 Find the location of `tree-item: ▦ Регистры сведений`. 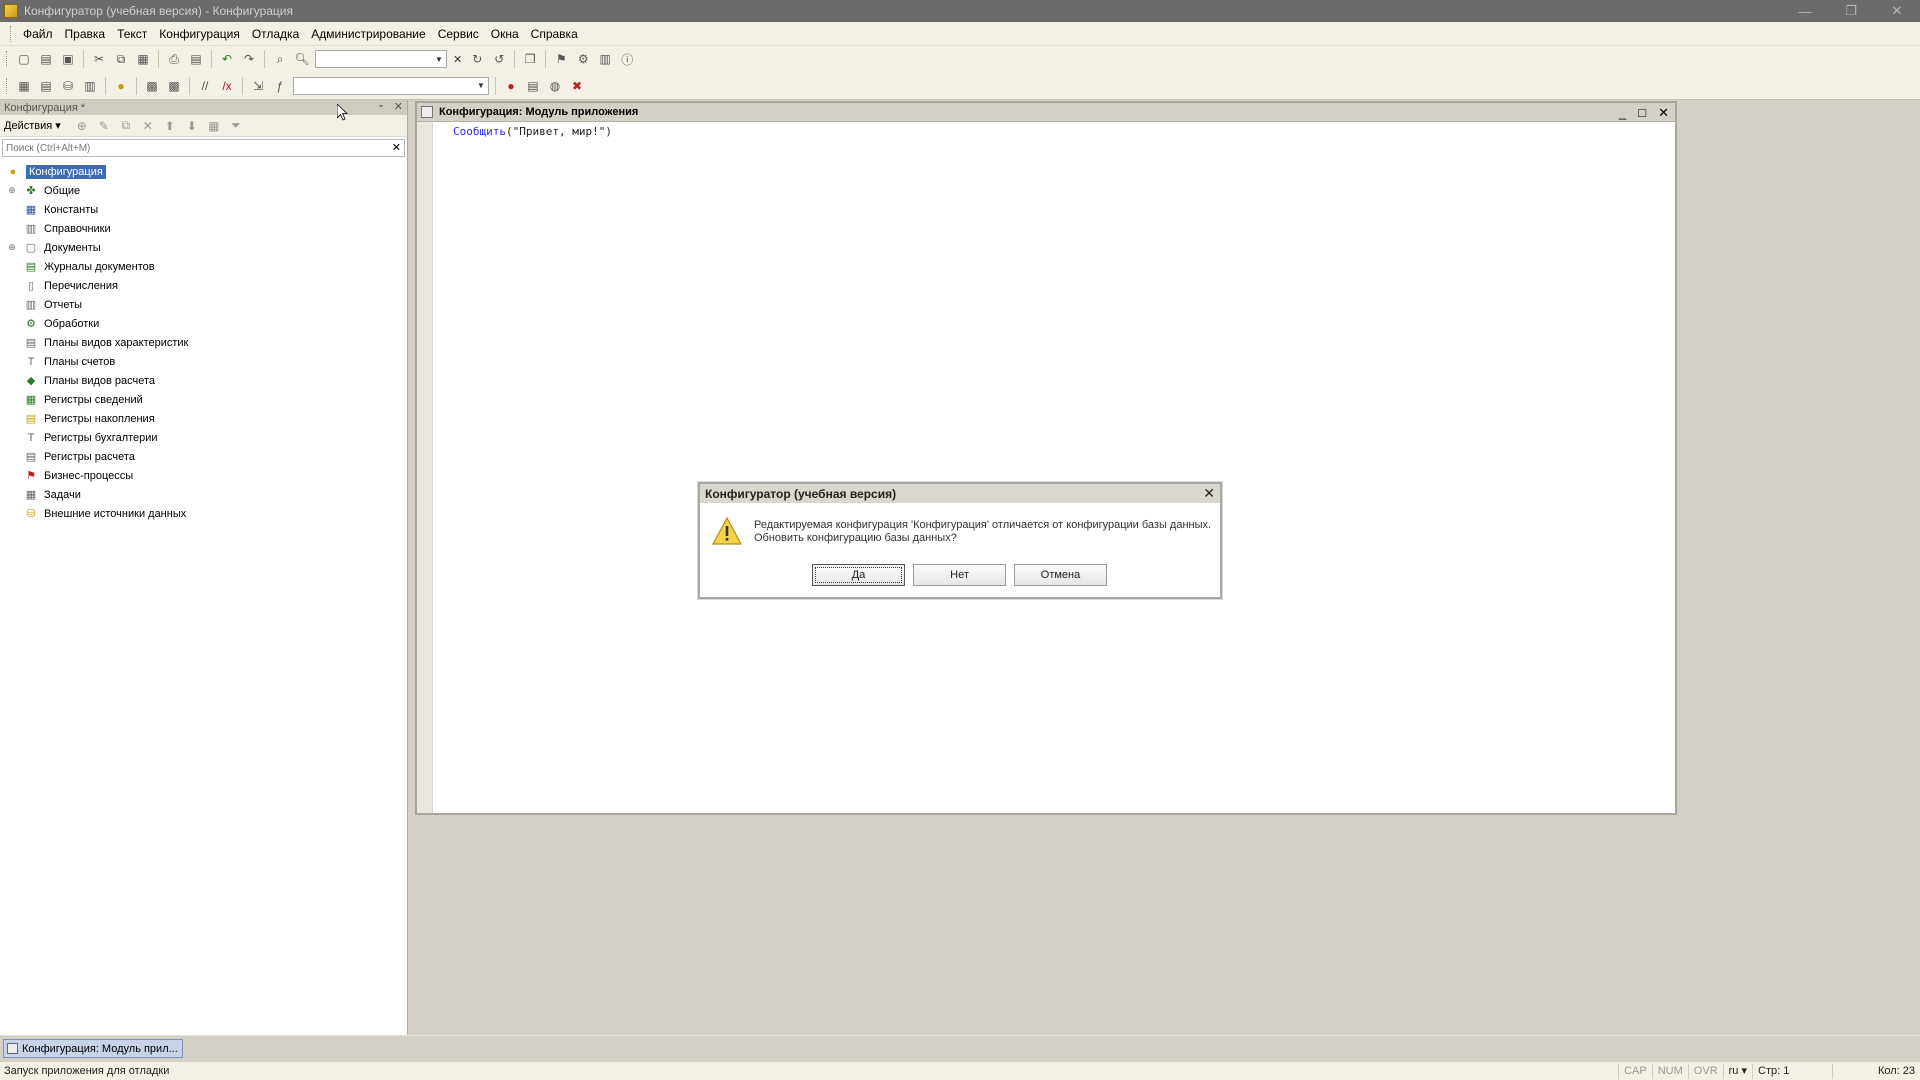

tree-item: ▦ Регистры сведений is located at coordinates (203, 399).